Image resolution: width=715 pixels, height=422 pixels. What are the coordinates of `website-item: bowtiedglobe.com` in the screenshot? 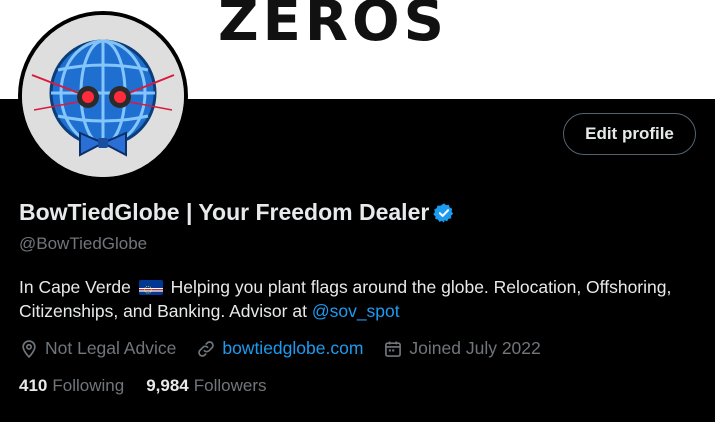 It's located at (279, 348).